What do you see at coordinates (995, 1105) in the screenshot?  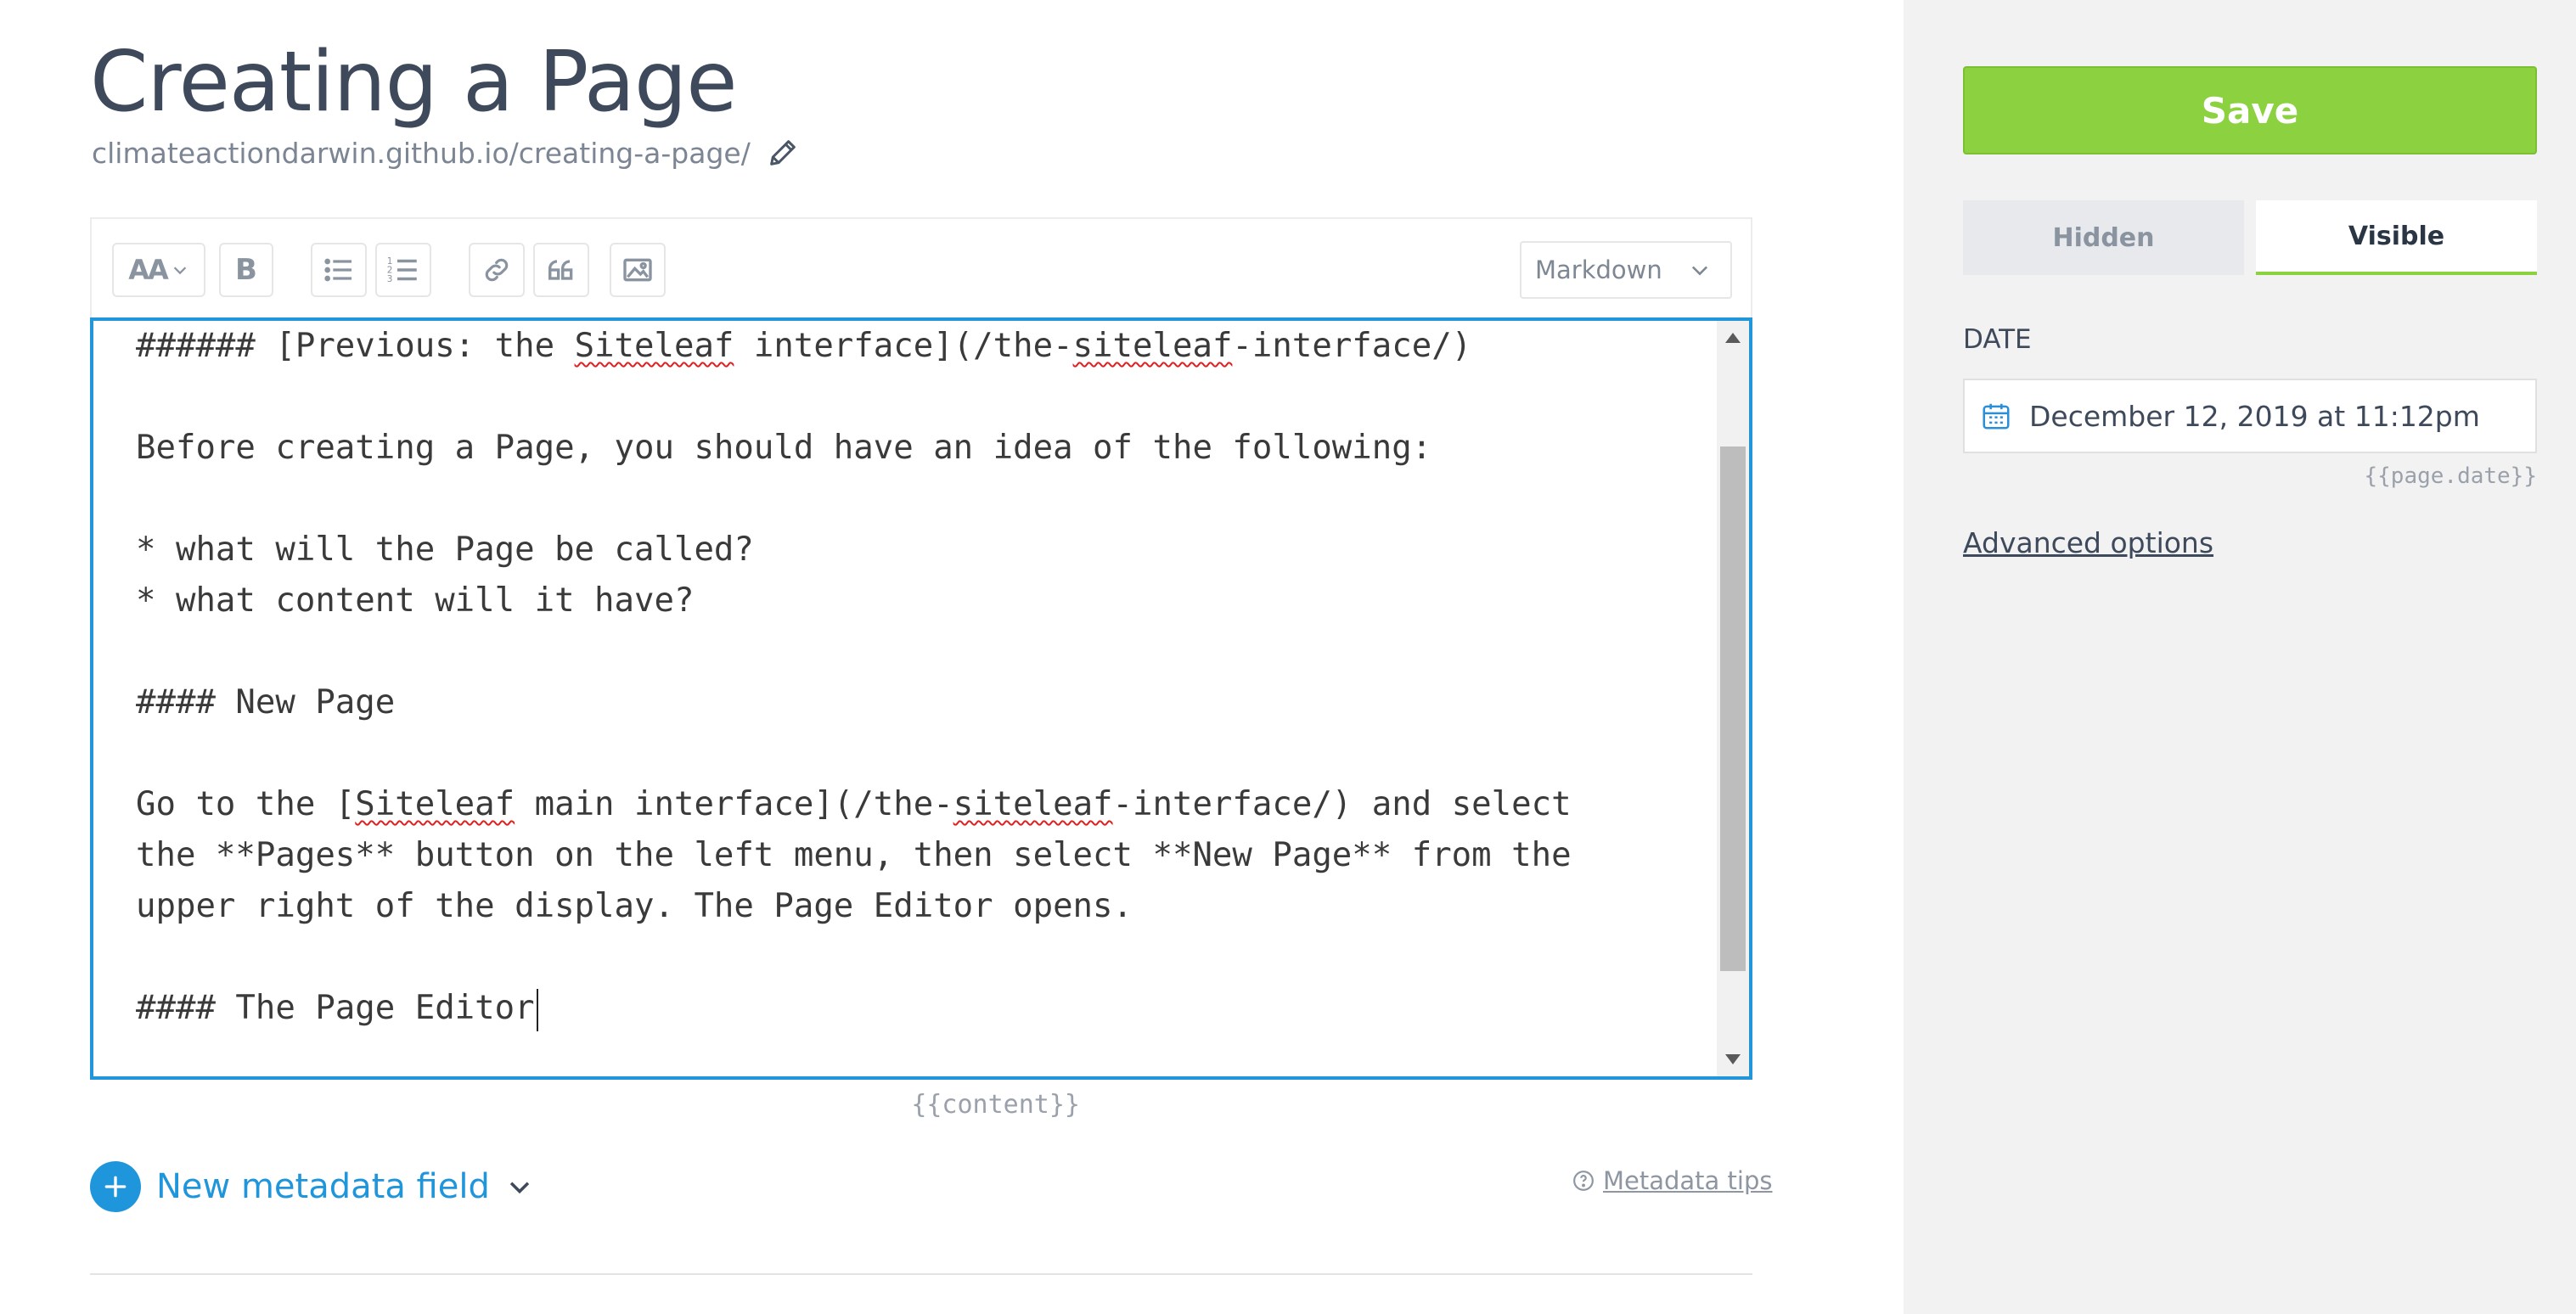 I see `content-tag: {{content}}` at bounding box center [995, 1105].